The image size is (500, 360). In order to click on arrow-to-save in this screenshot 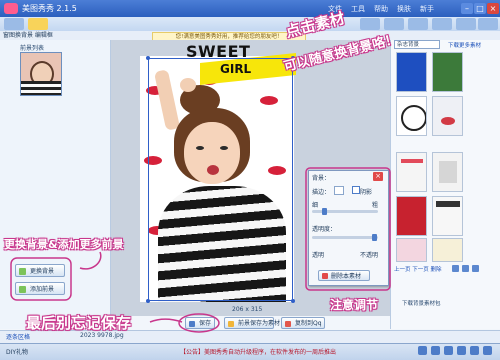, I will do `click(166, 320)`.